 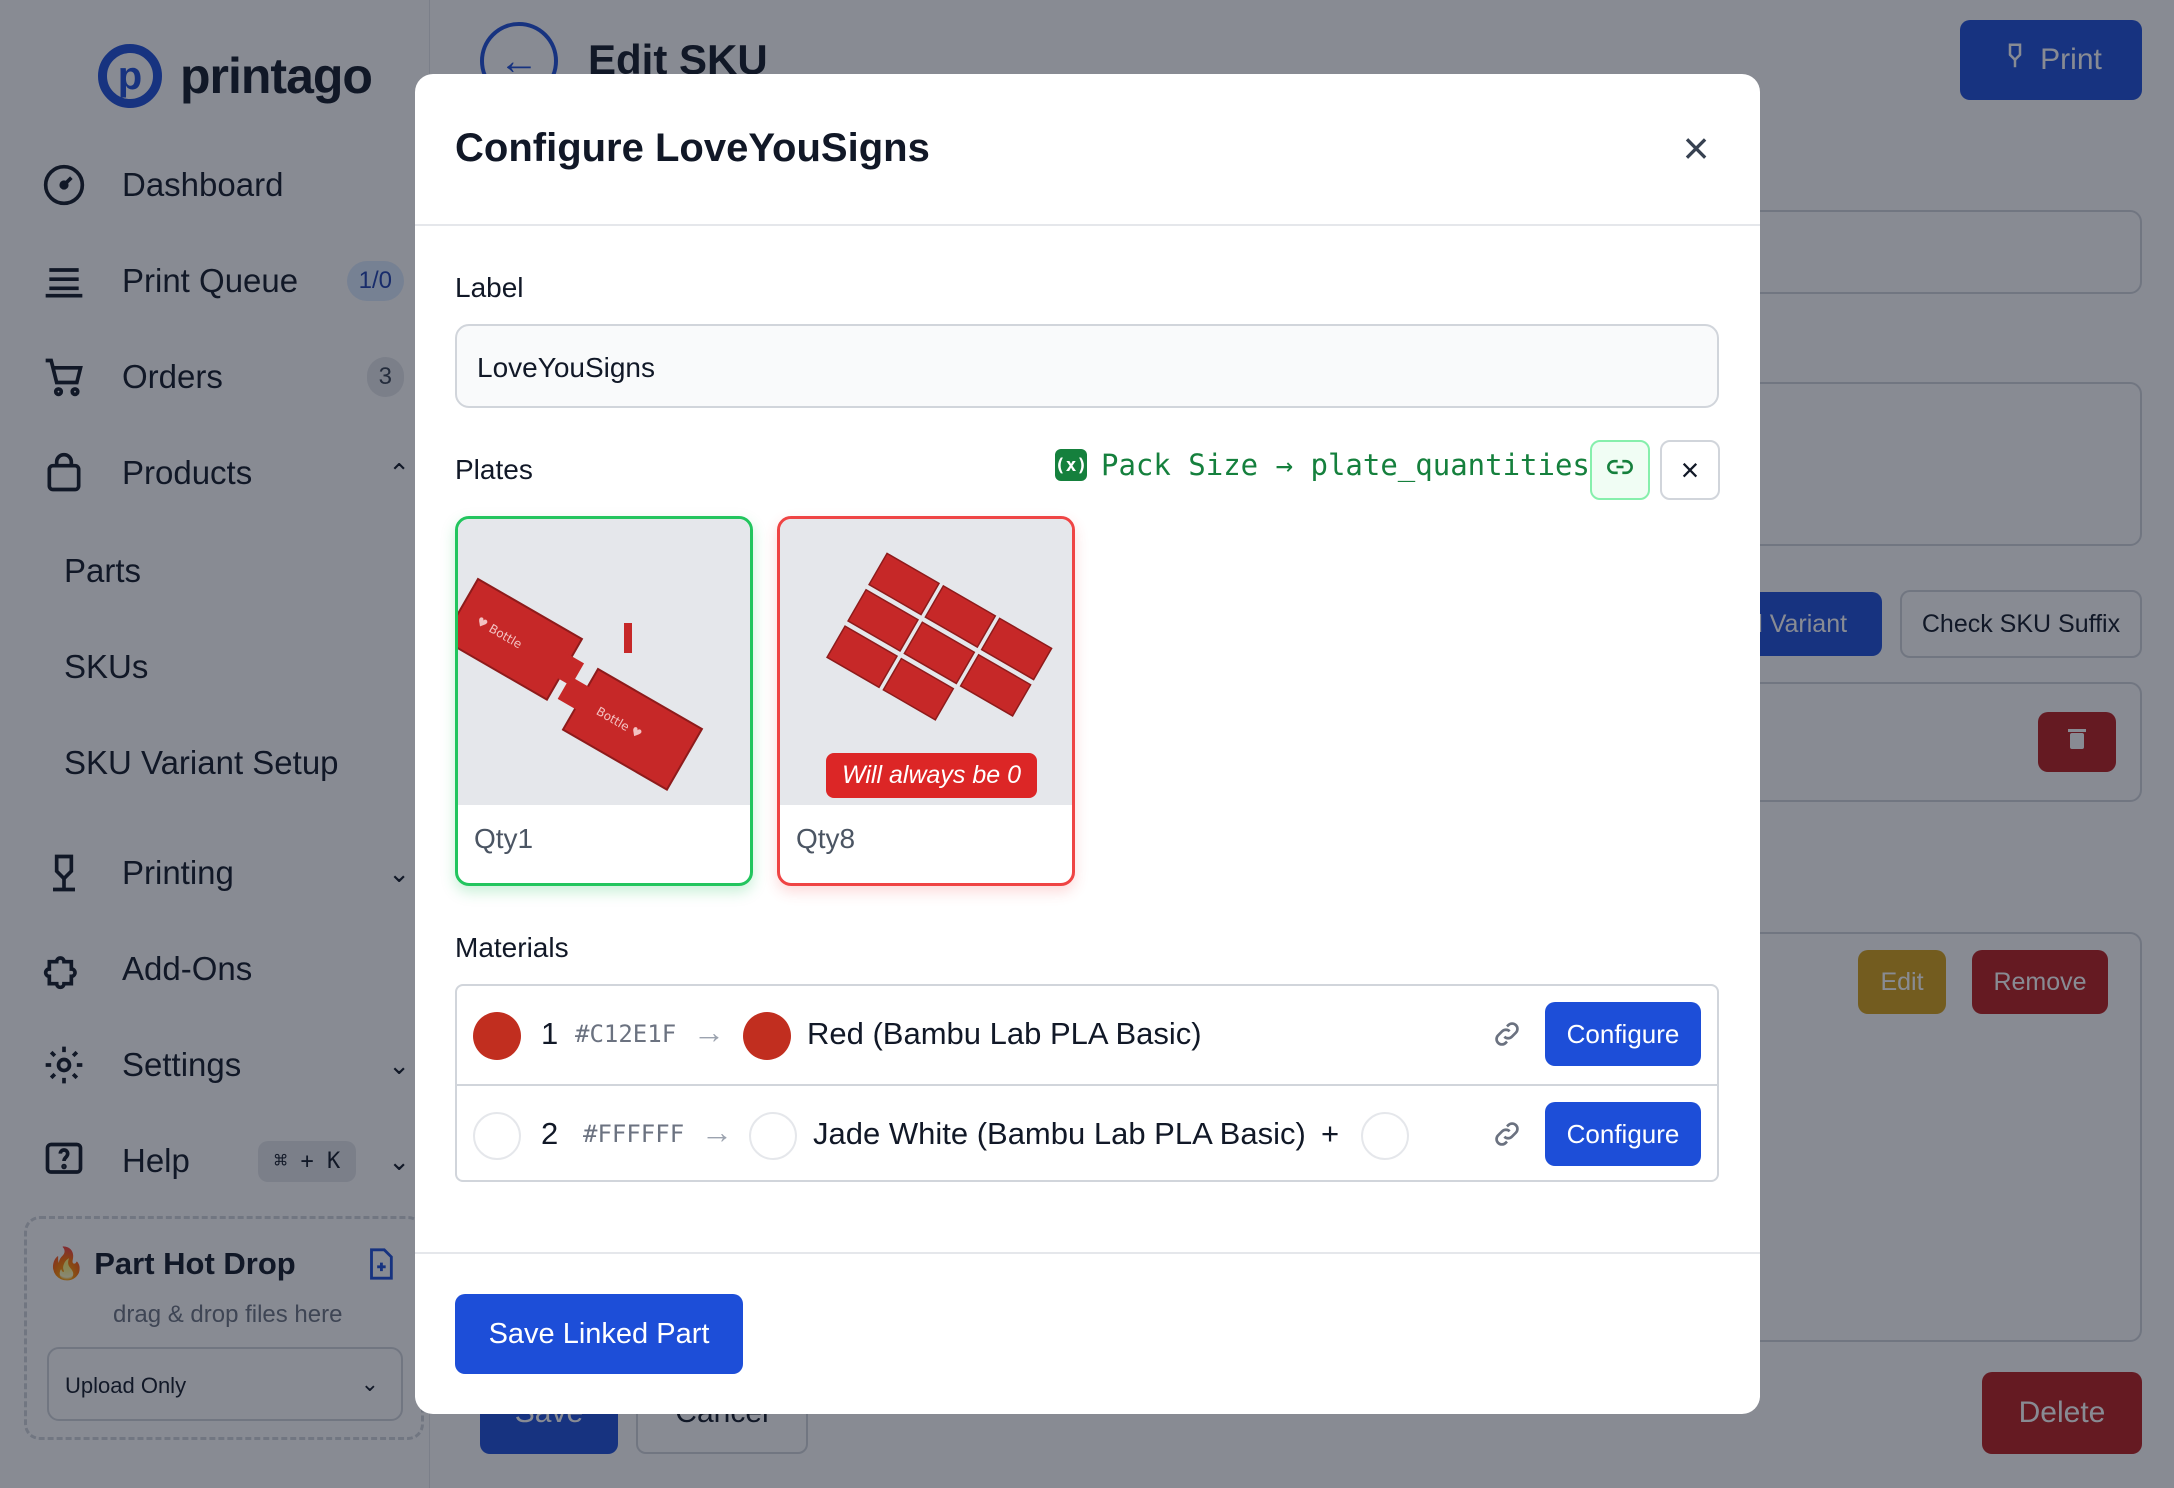 I want to click on material-name: Jade White (Bambu Lab PLA Basic), so click(x=1059, y=1133).